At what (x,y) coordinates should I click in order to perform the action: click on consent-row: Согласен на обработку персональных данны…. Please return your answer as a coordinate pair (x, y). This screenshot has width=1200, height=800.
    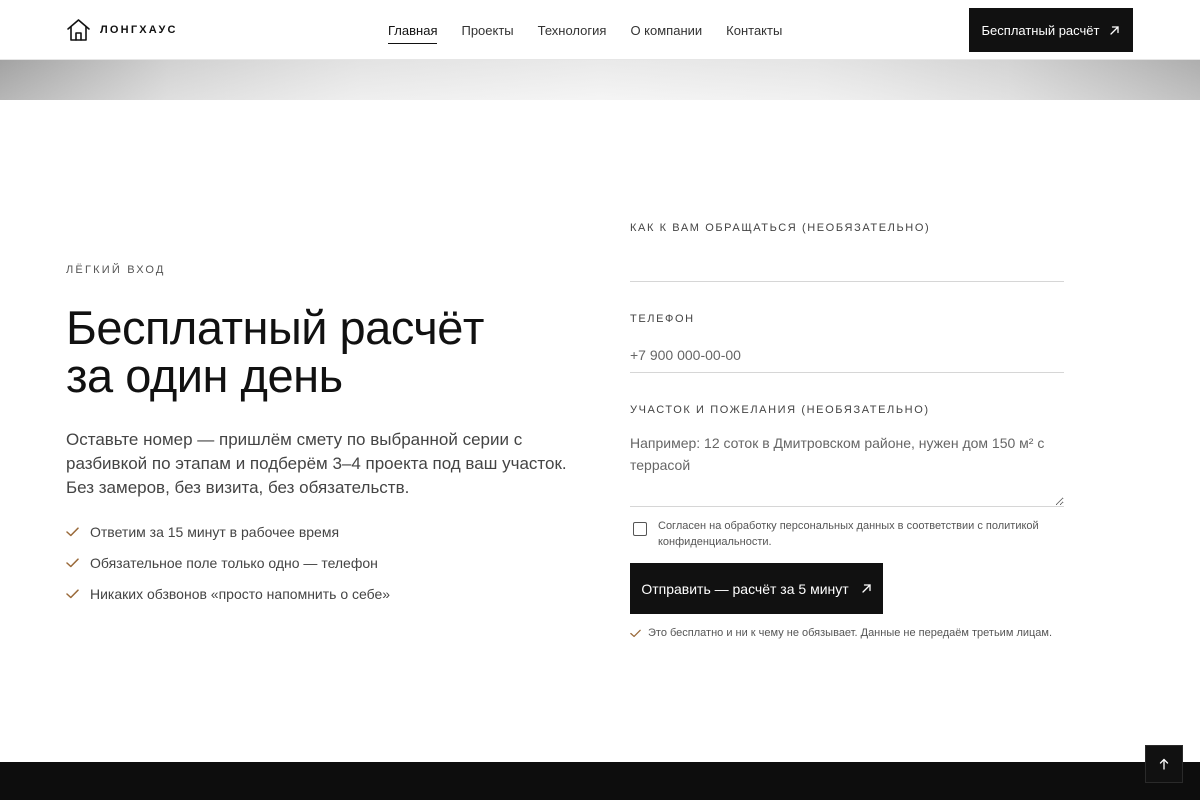
    Looking at the image, I should click on (847, 534).